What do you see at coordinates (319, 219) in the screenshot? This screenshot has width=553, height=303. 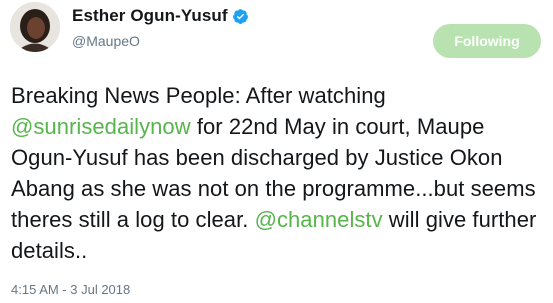 I see `mention-link-channelstv: @channelstv` at bounding box center [319, 219].